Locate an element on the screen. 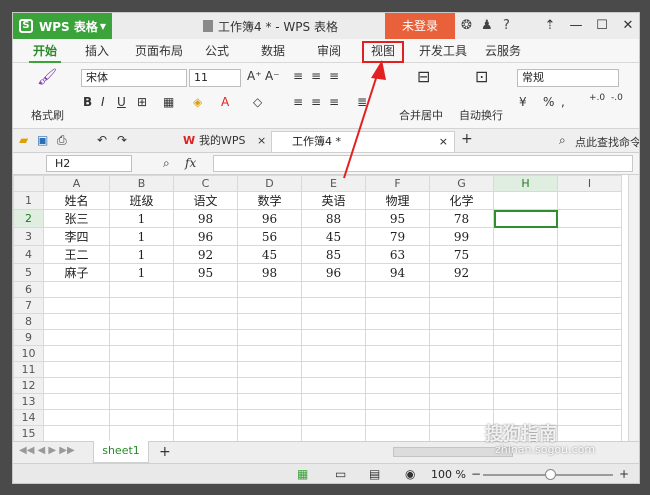 The width and height of the screenshot is (650, 495). open-icon: ▰ is located at coordinates (23, 140).